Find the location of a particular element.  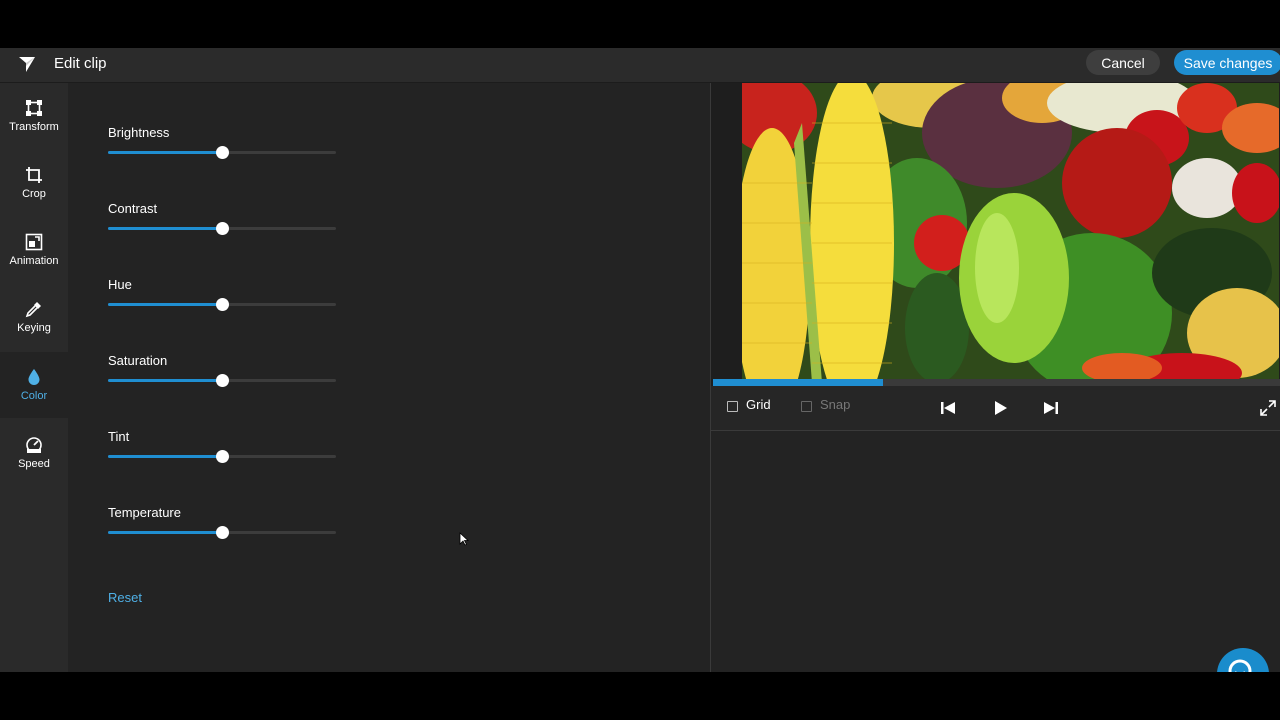

sidebar-item-animation: Animation is located at coordinates (34, 250).